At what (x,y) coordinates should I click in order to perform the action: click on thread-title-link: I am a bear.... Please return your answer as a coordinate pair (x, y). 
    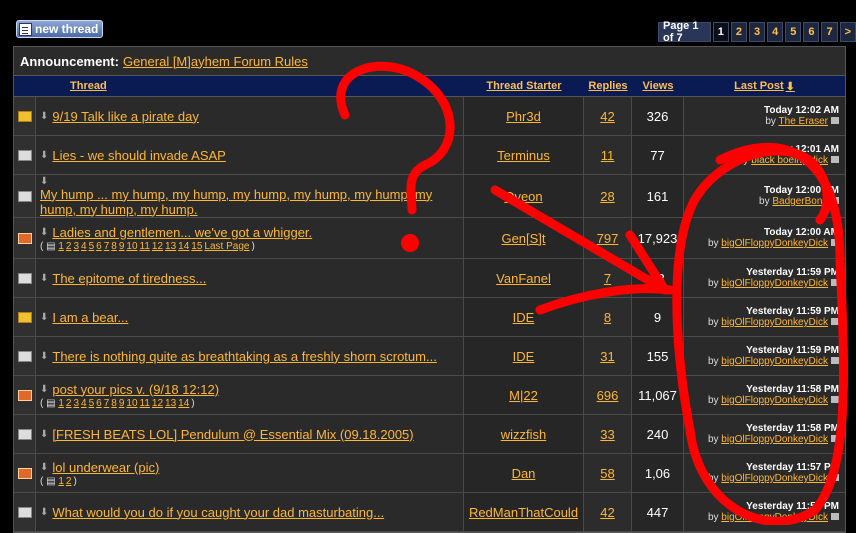
    Looking at the image, I should click on (90, 317).